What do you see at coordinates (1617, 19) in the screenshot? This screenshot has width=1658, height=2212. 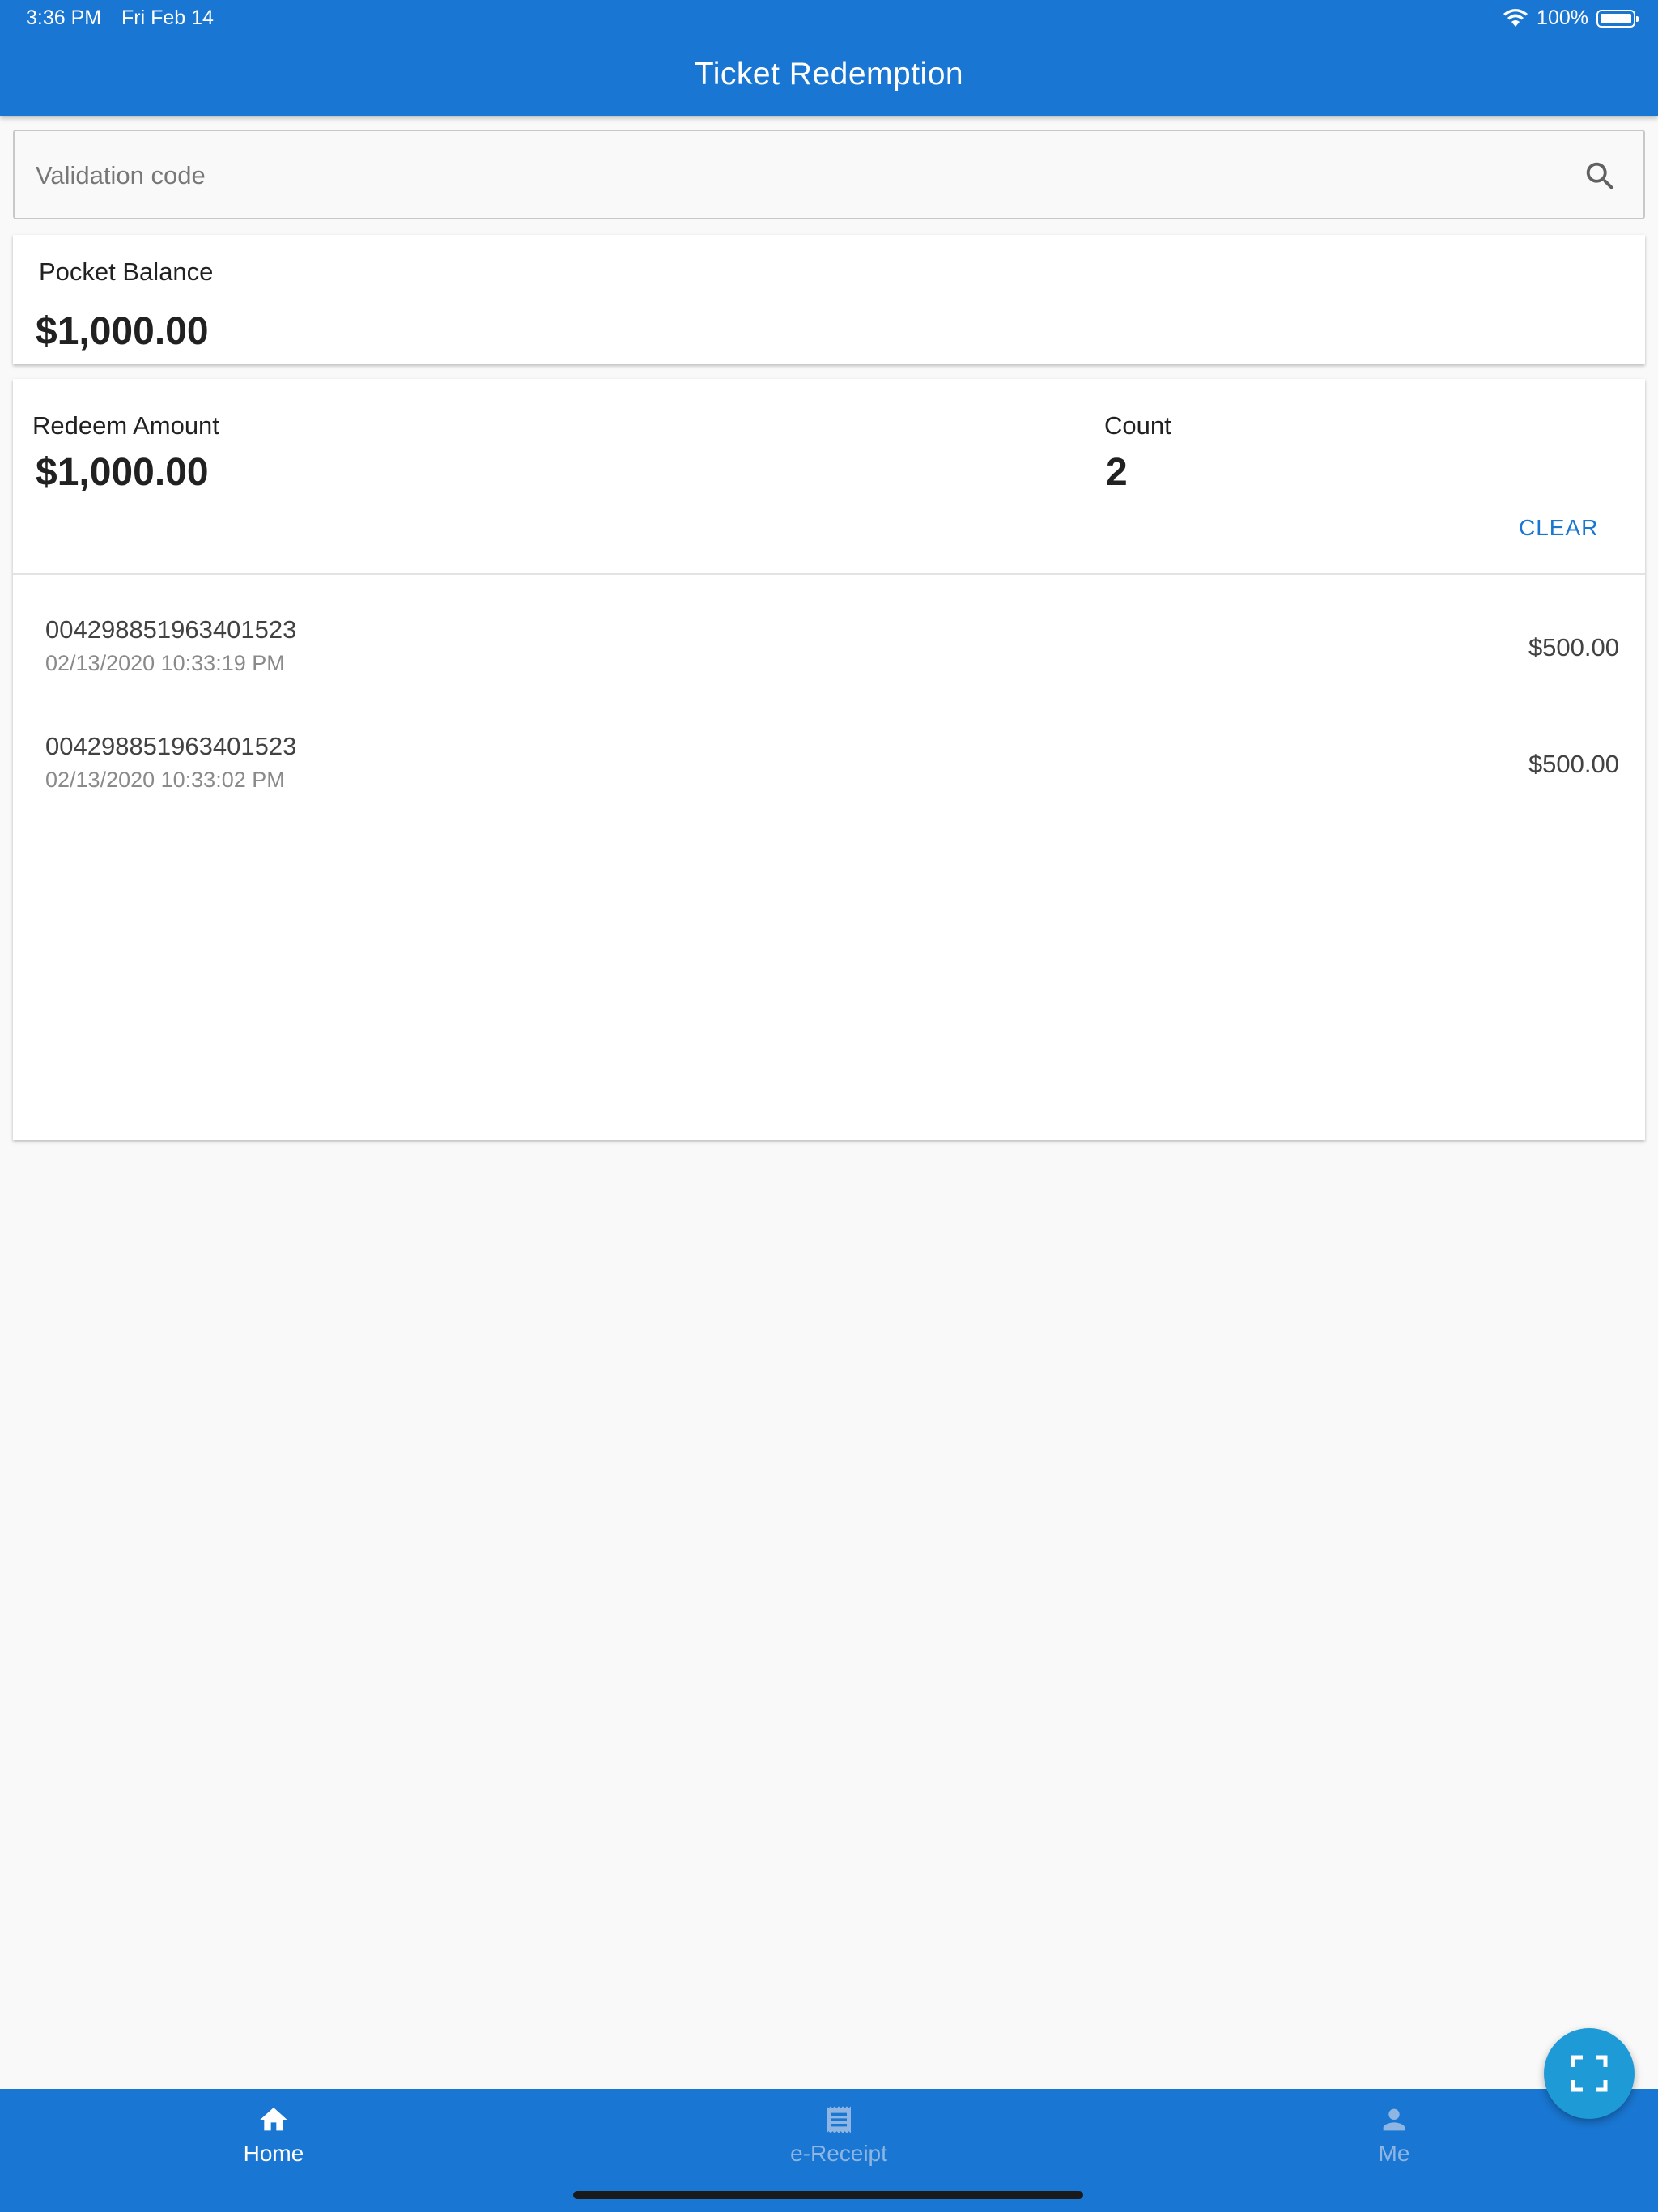 I see `battery-icon` at bounding box center [1617, 19].